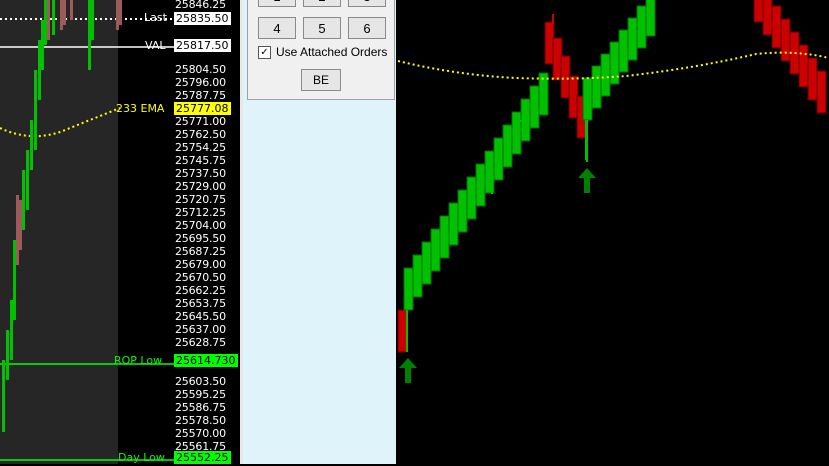 This screenshot has width=829, height=466. I want to click on val-price-tag: 25817.50, so click(202, 45).